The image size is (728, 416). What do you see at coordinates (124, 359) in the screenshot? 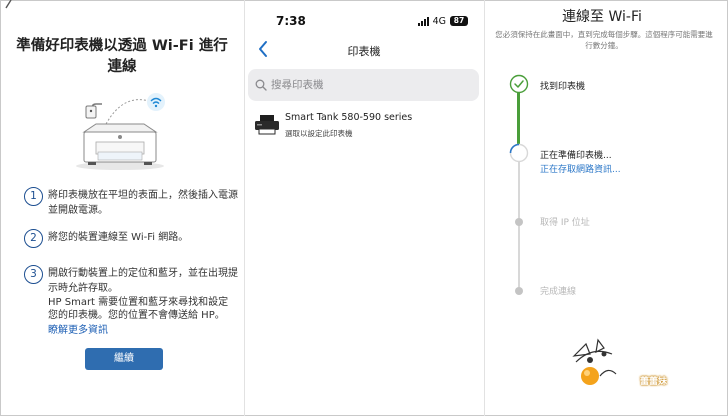
I see `continue-button: 繼續` at bounding box center [124, 359].